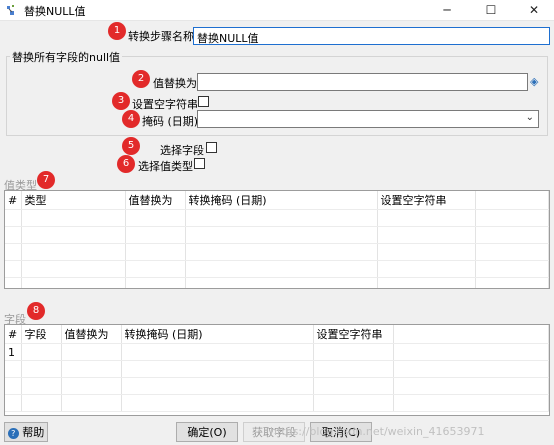  I want to click on annotation-badge-2: 2, so click(141, 79).